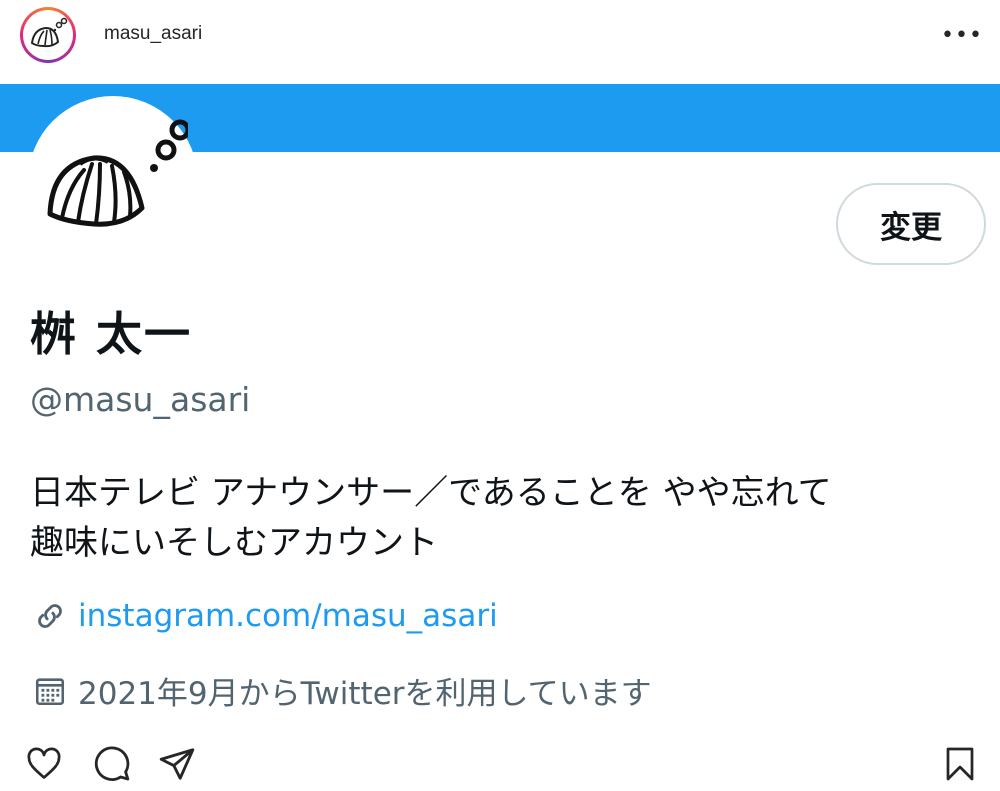 This screenshot has width=1000, height=791. What do you see at coordinates (44, 764) in the screenshot?
I see `heart-icon` at bounding box center [44, 764].